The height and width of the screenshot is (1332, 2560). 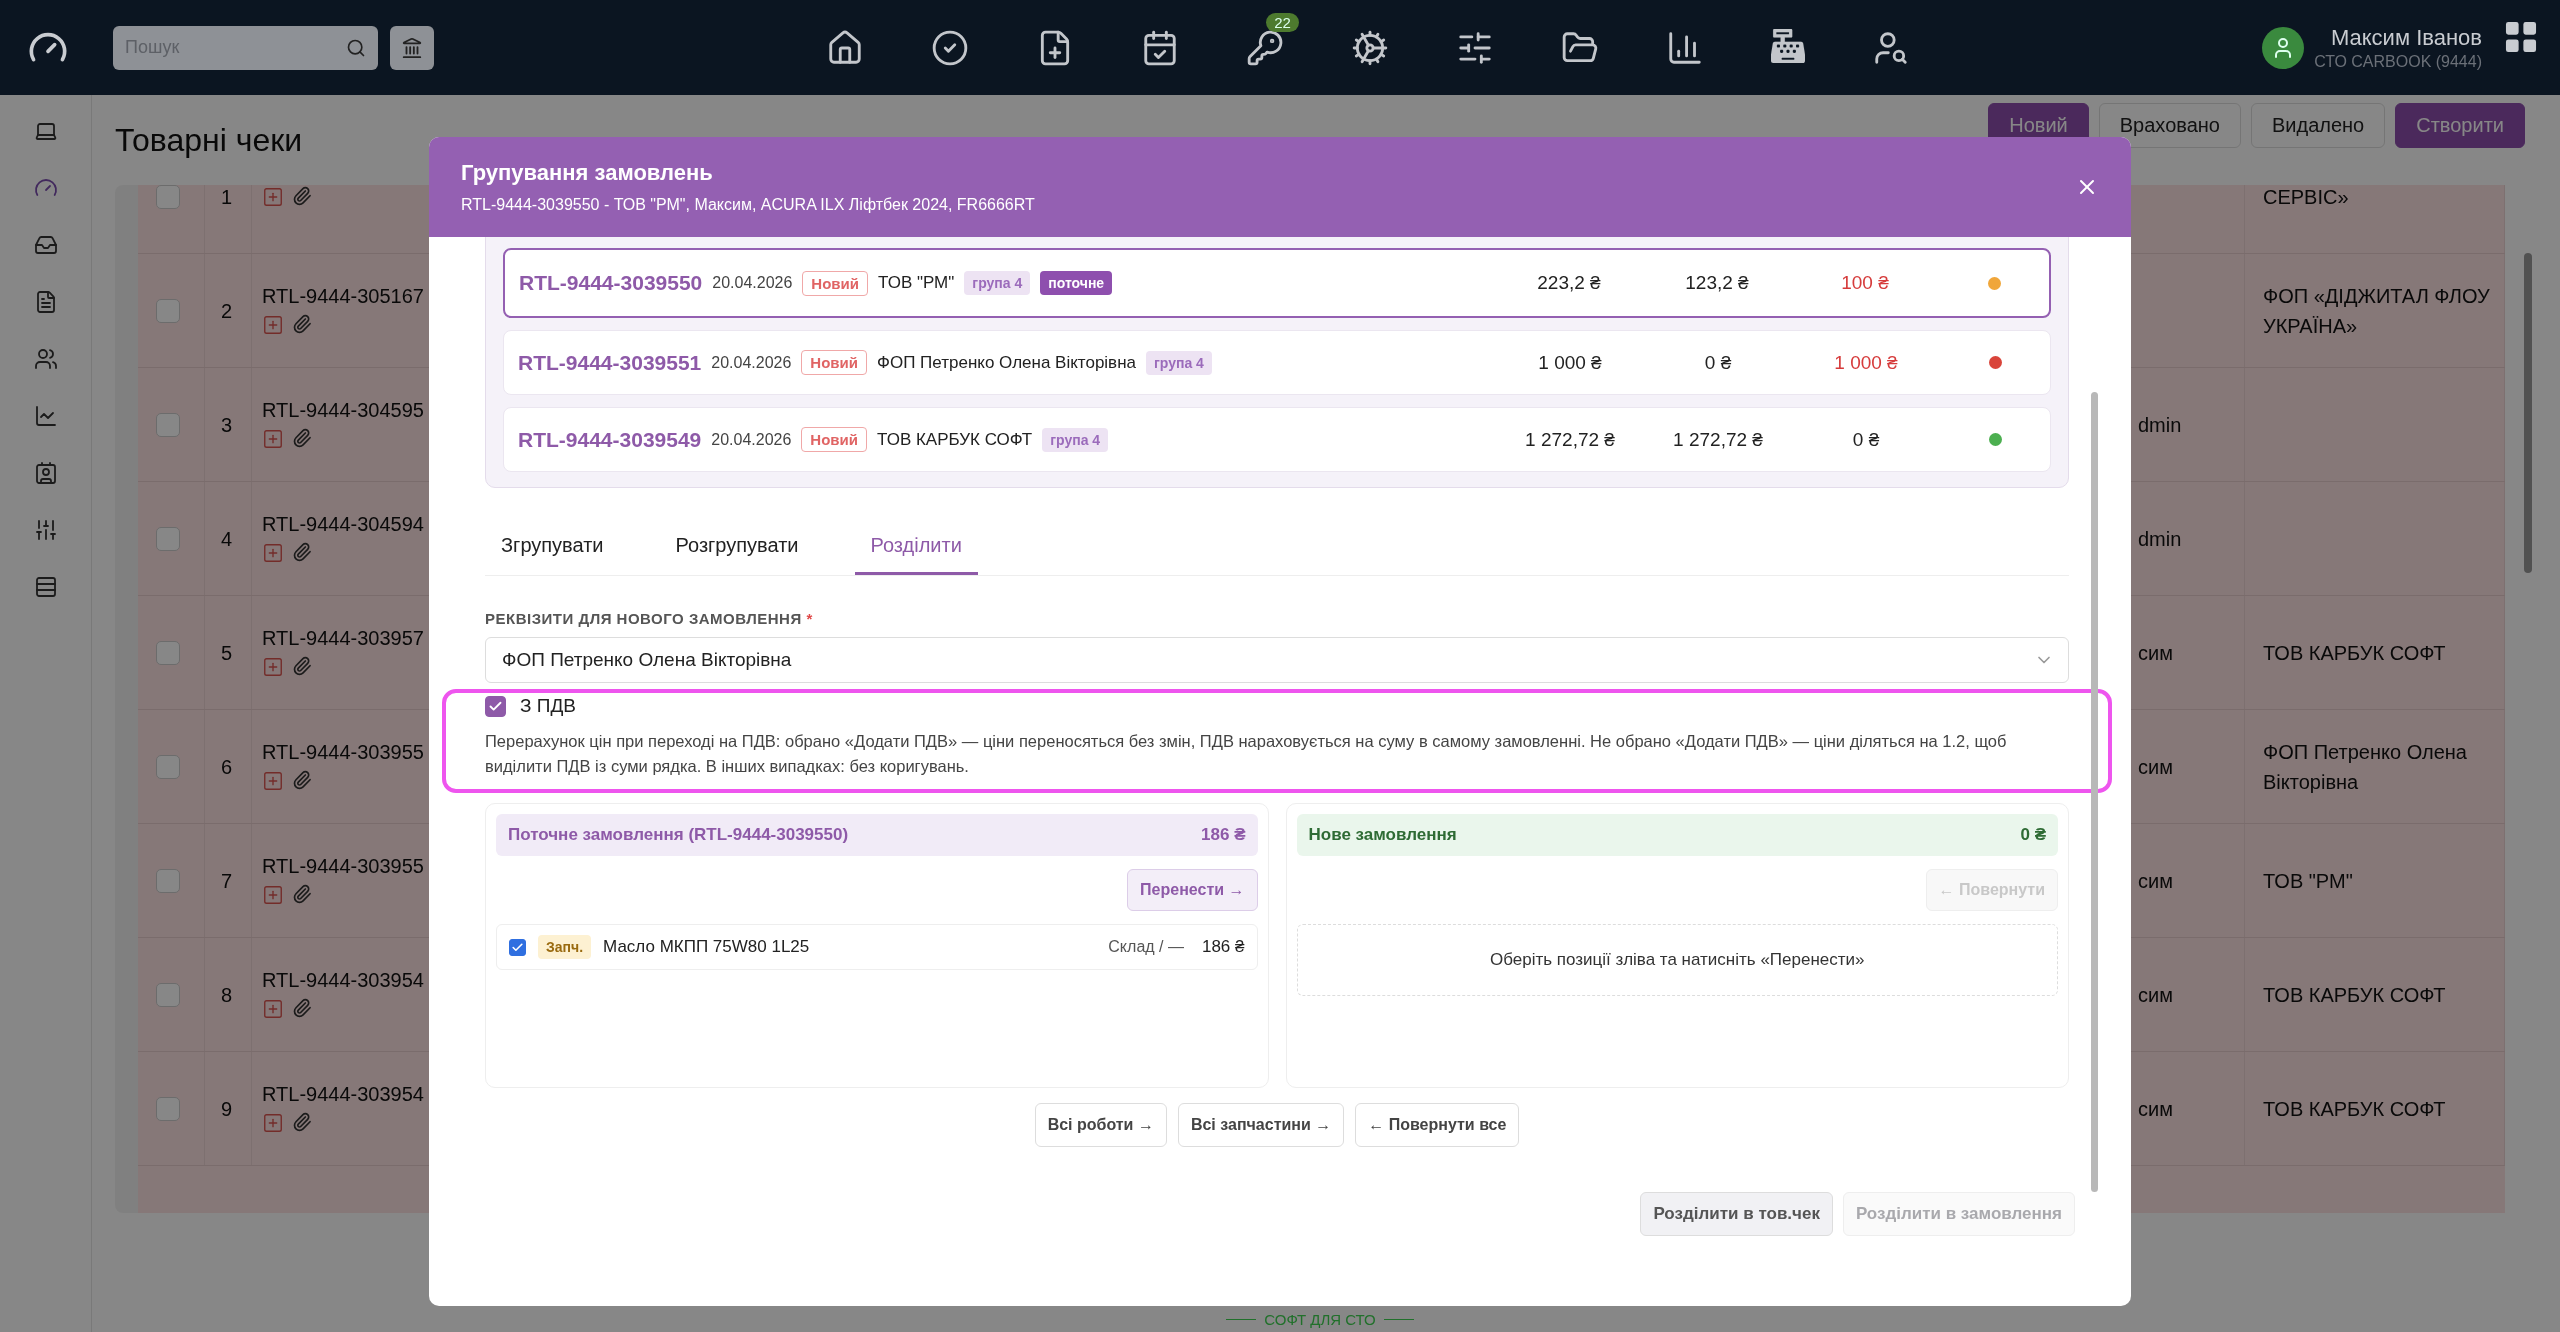 What do you see at coordinates (1100, 1125) in the screenshot?
I see `bulk-button: Всі роботи →` at bounding box center [1100, 1125].